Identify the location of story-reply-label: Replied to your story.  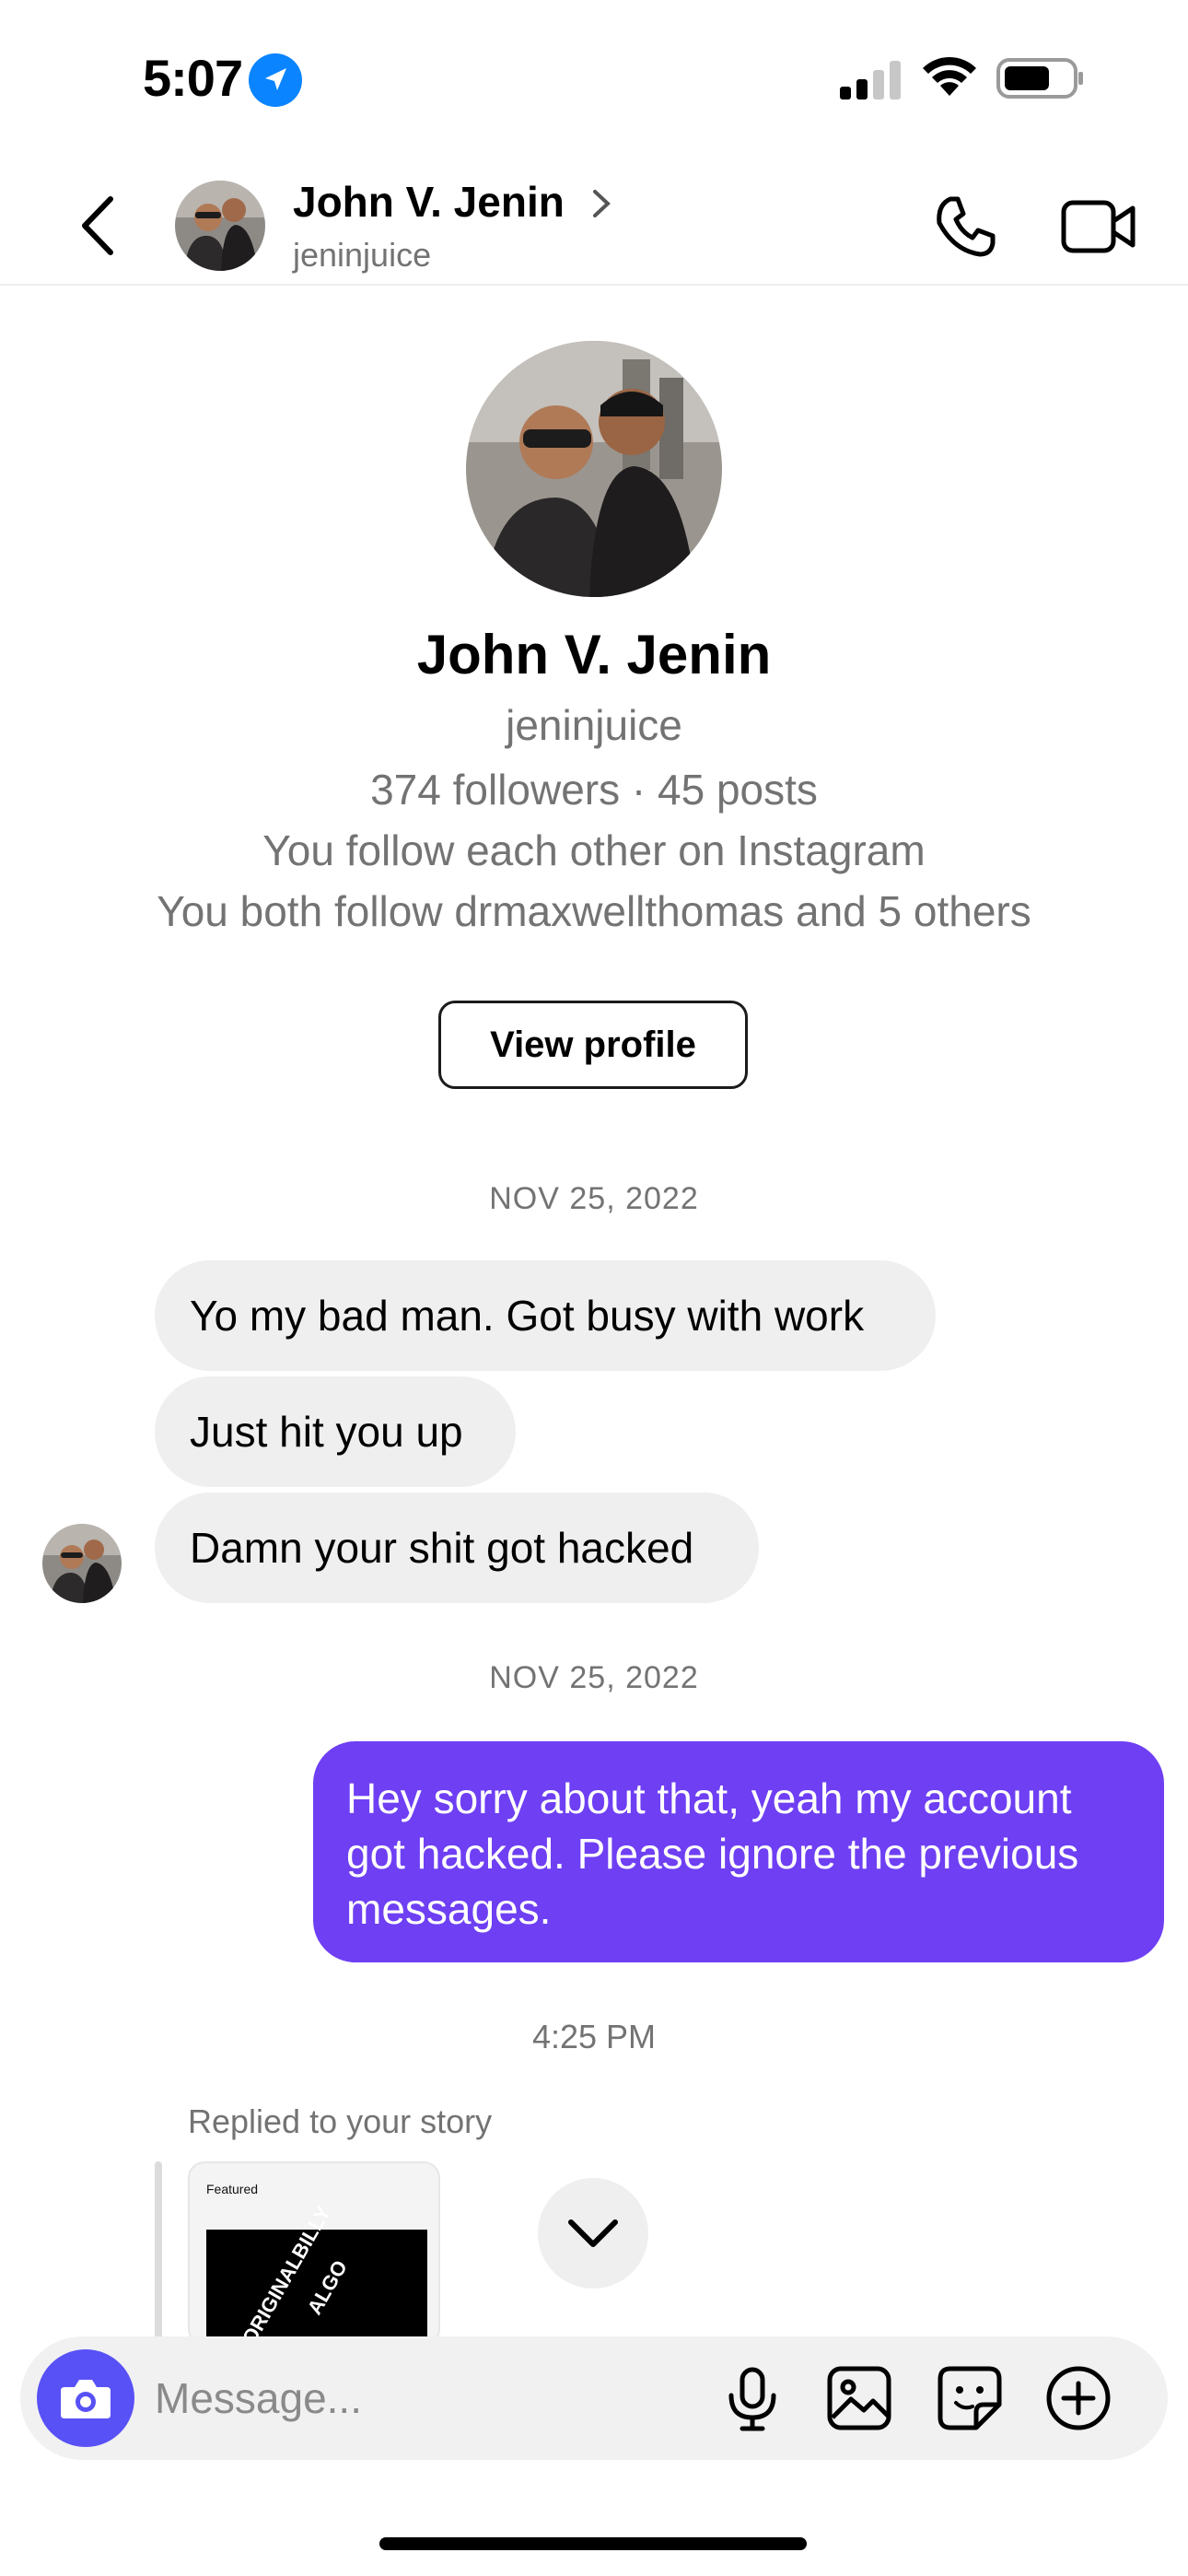
(340, 2121).